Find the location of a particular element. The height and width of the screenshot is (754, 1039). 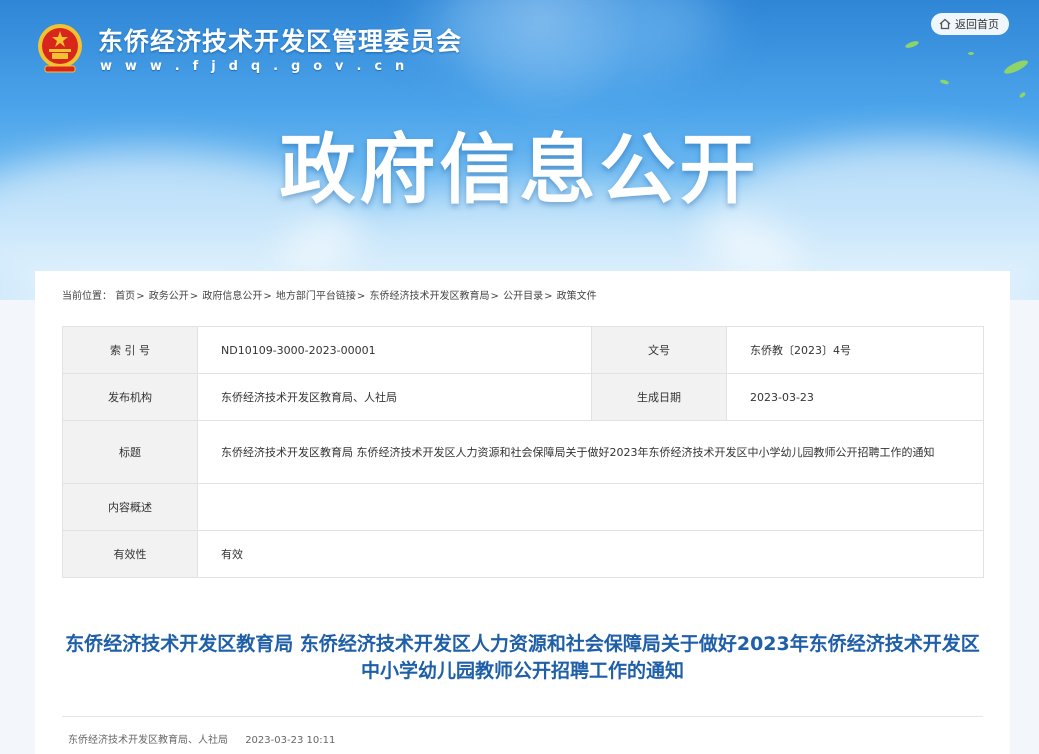

national-emblem-icon is located at coordinates (60, 48).